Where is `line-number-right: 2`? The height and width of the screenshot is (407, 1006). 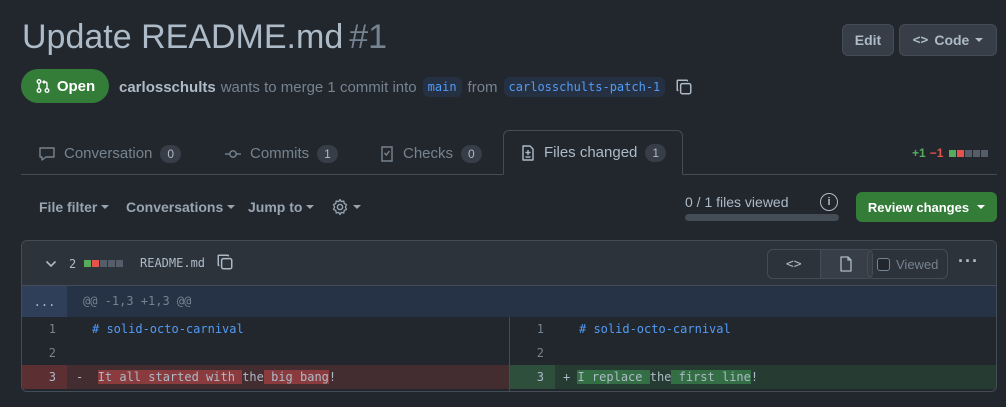
line-number-right: 2 is located at coordinates (532, 353).